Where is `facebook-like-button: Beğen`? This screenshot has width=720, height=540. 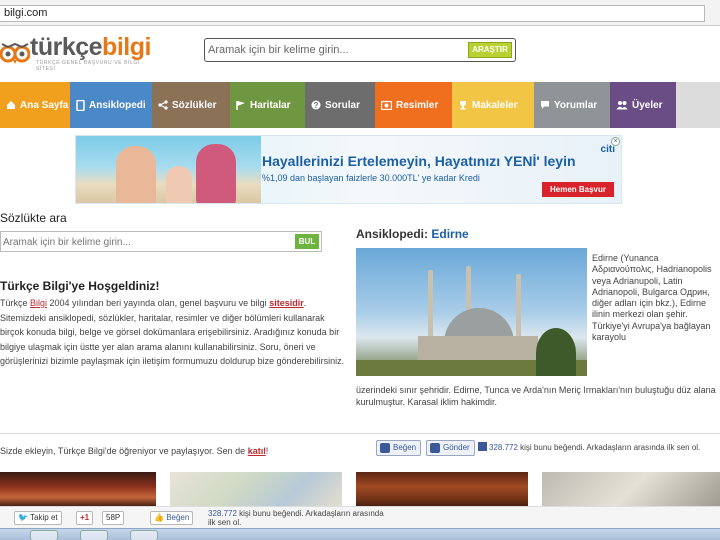 facebook-like-button: Beğen is located at coordinates (399, 448).